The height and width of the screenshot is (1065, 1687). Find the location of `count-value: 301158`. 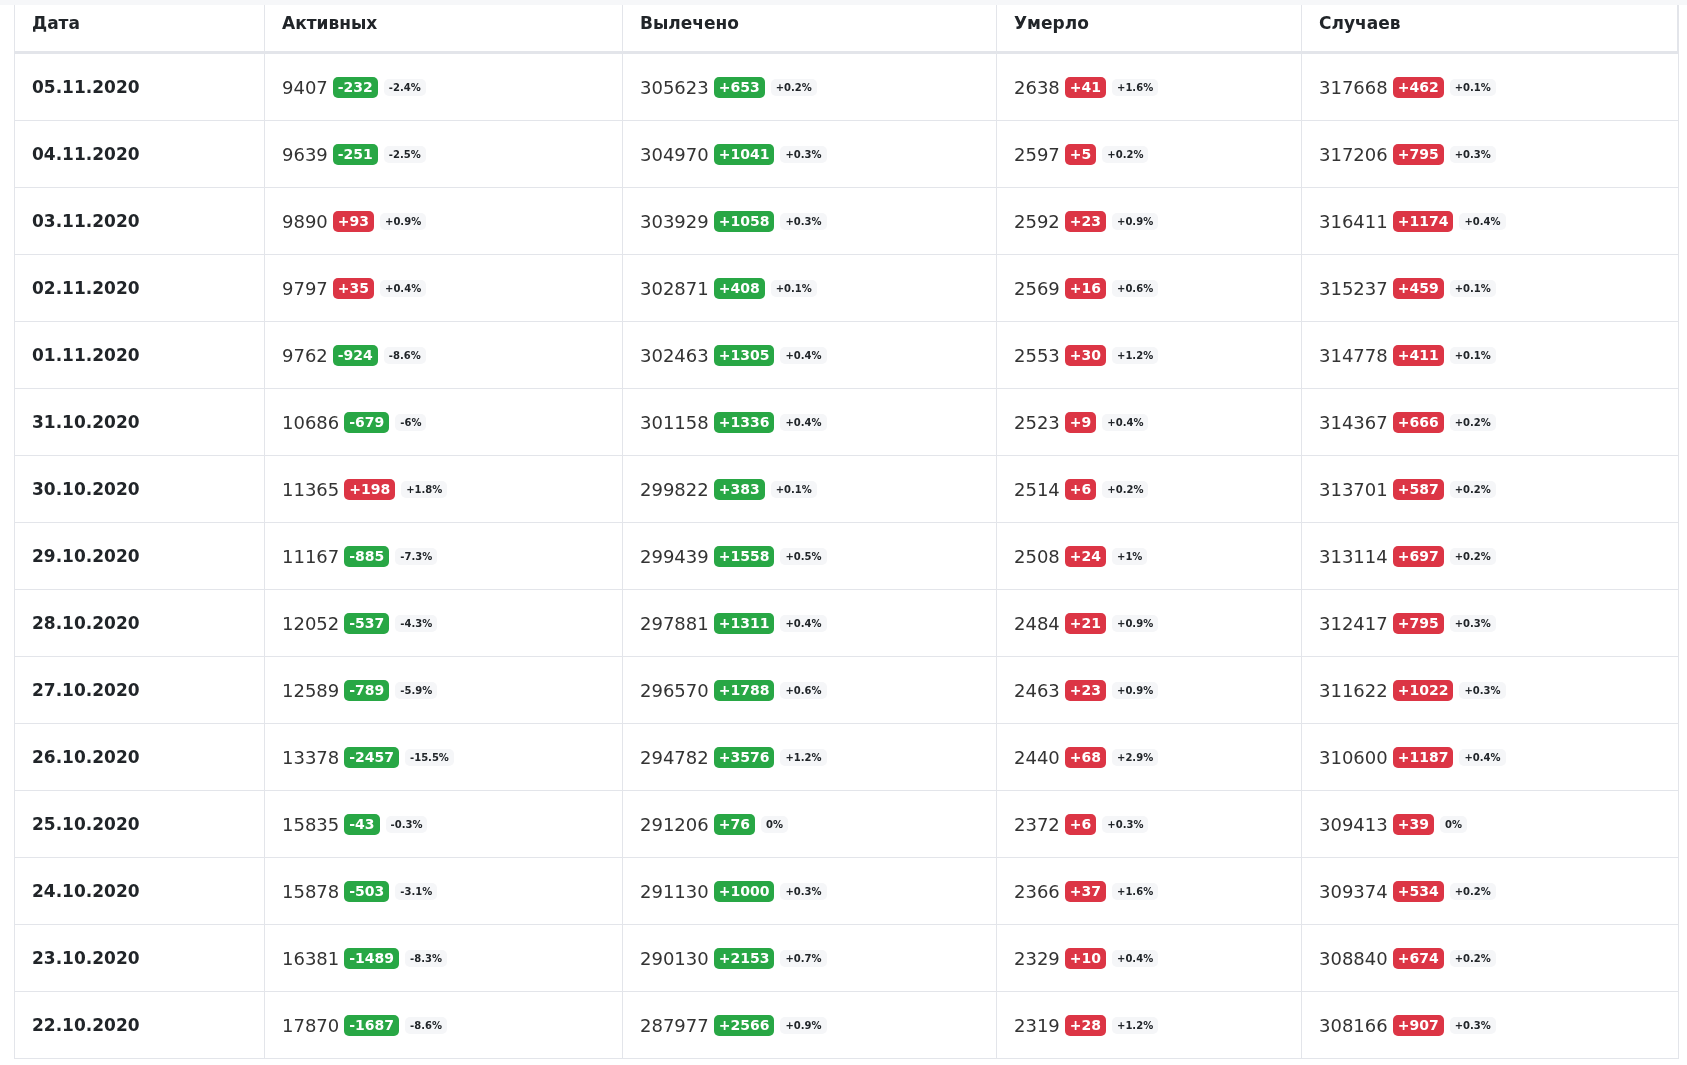

count-value: 301158 is located at coordinates (674, 422).